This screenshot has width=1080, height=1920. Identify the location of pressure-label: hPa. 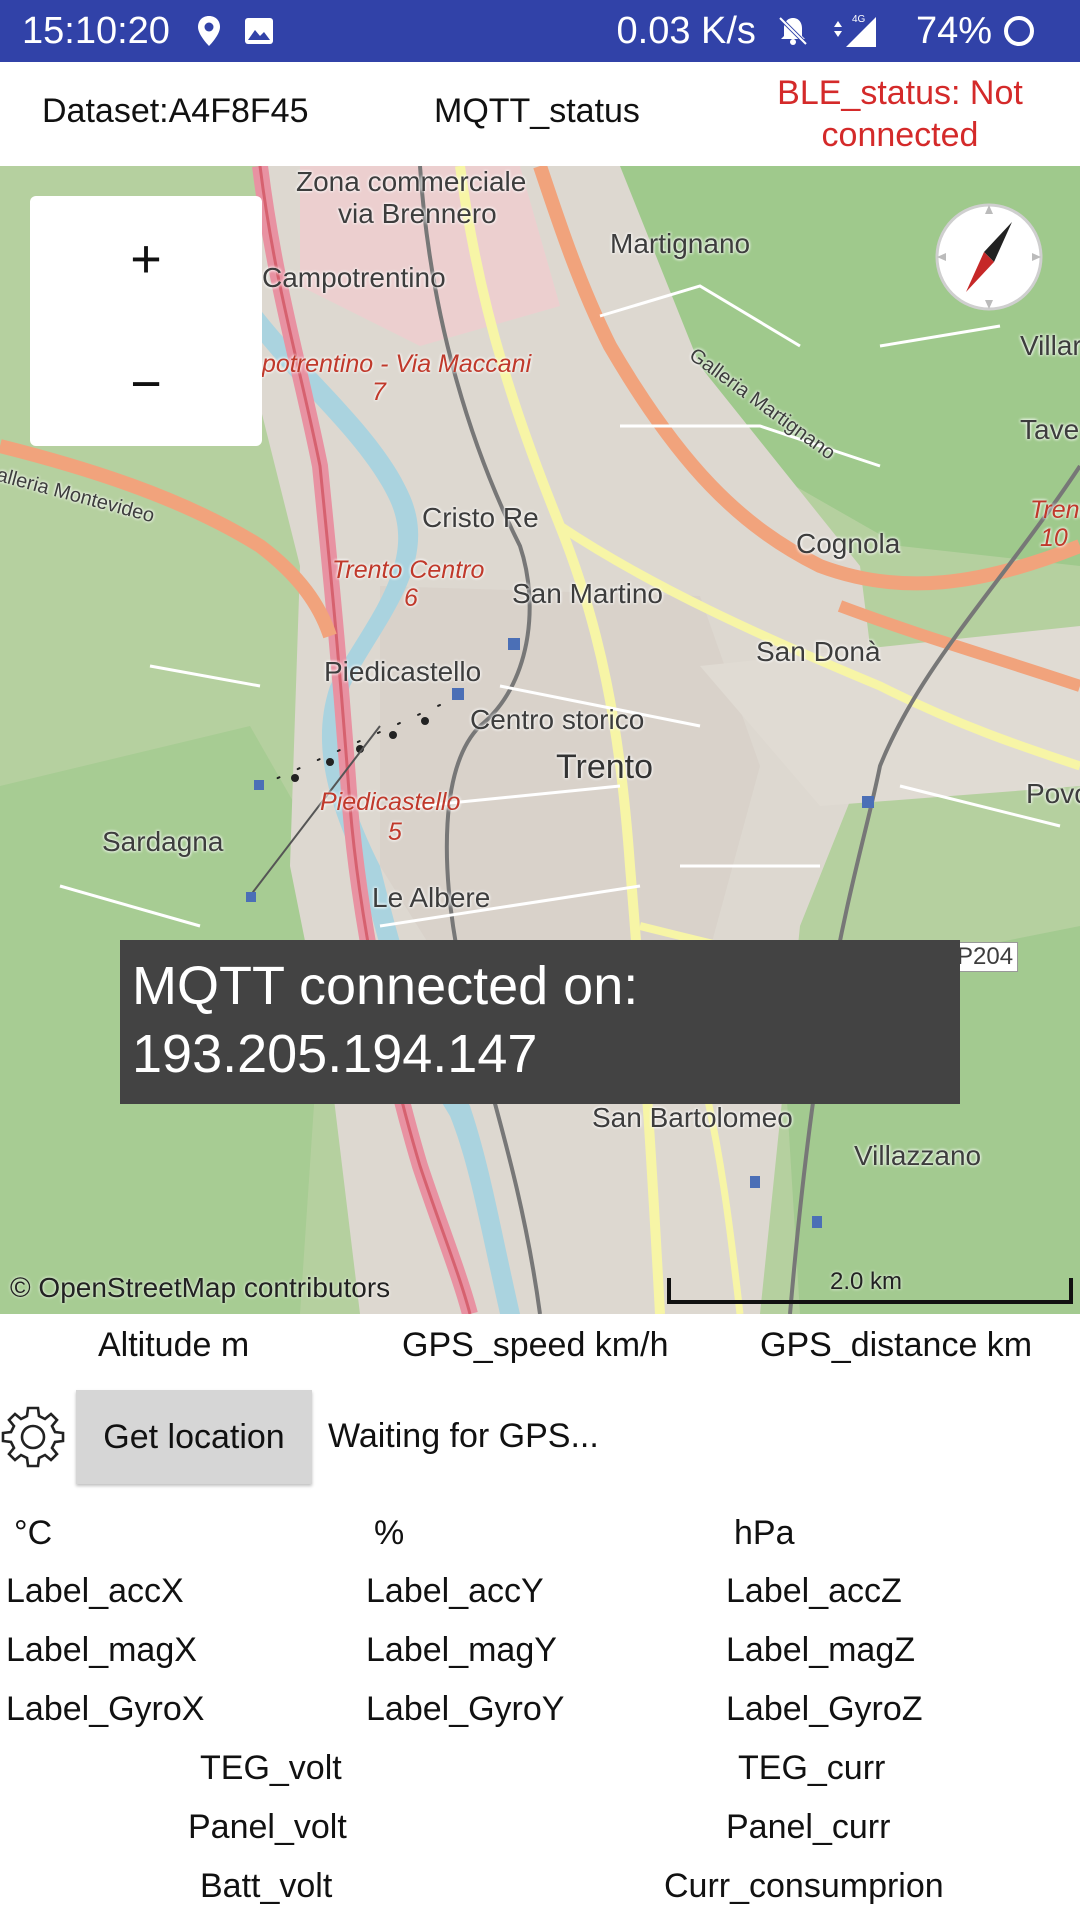
(764, 1533).